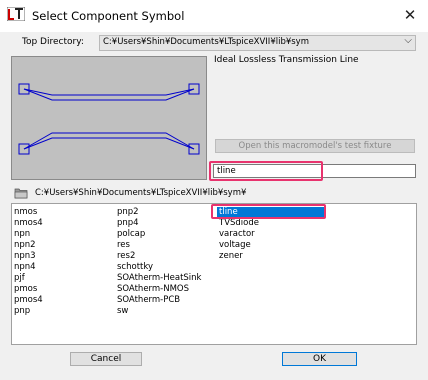  What do you see at coordinates (165, 311) in the screenshot?
I see `list-item: sw` at bounding box center [165, 311].